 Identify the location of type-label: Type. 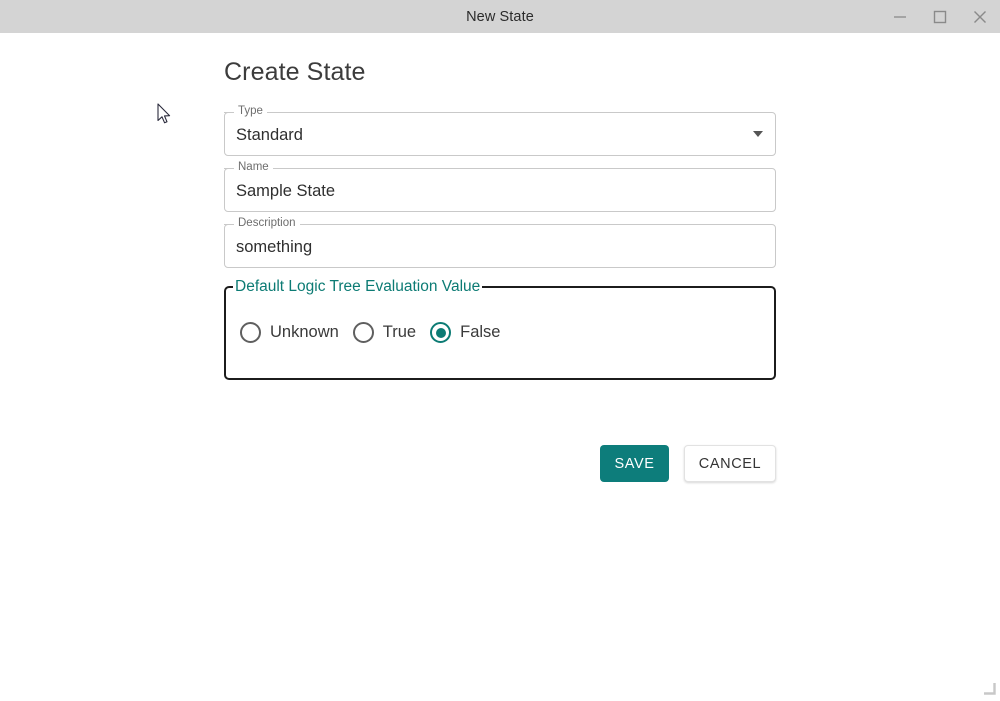
(250, 111).